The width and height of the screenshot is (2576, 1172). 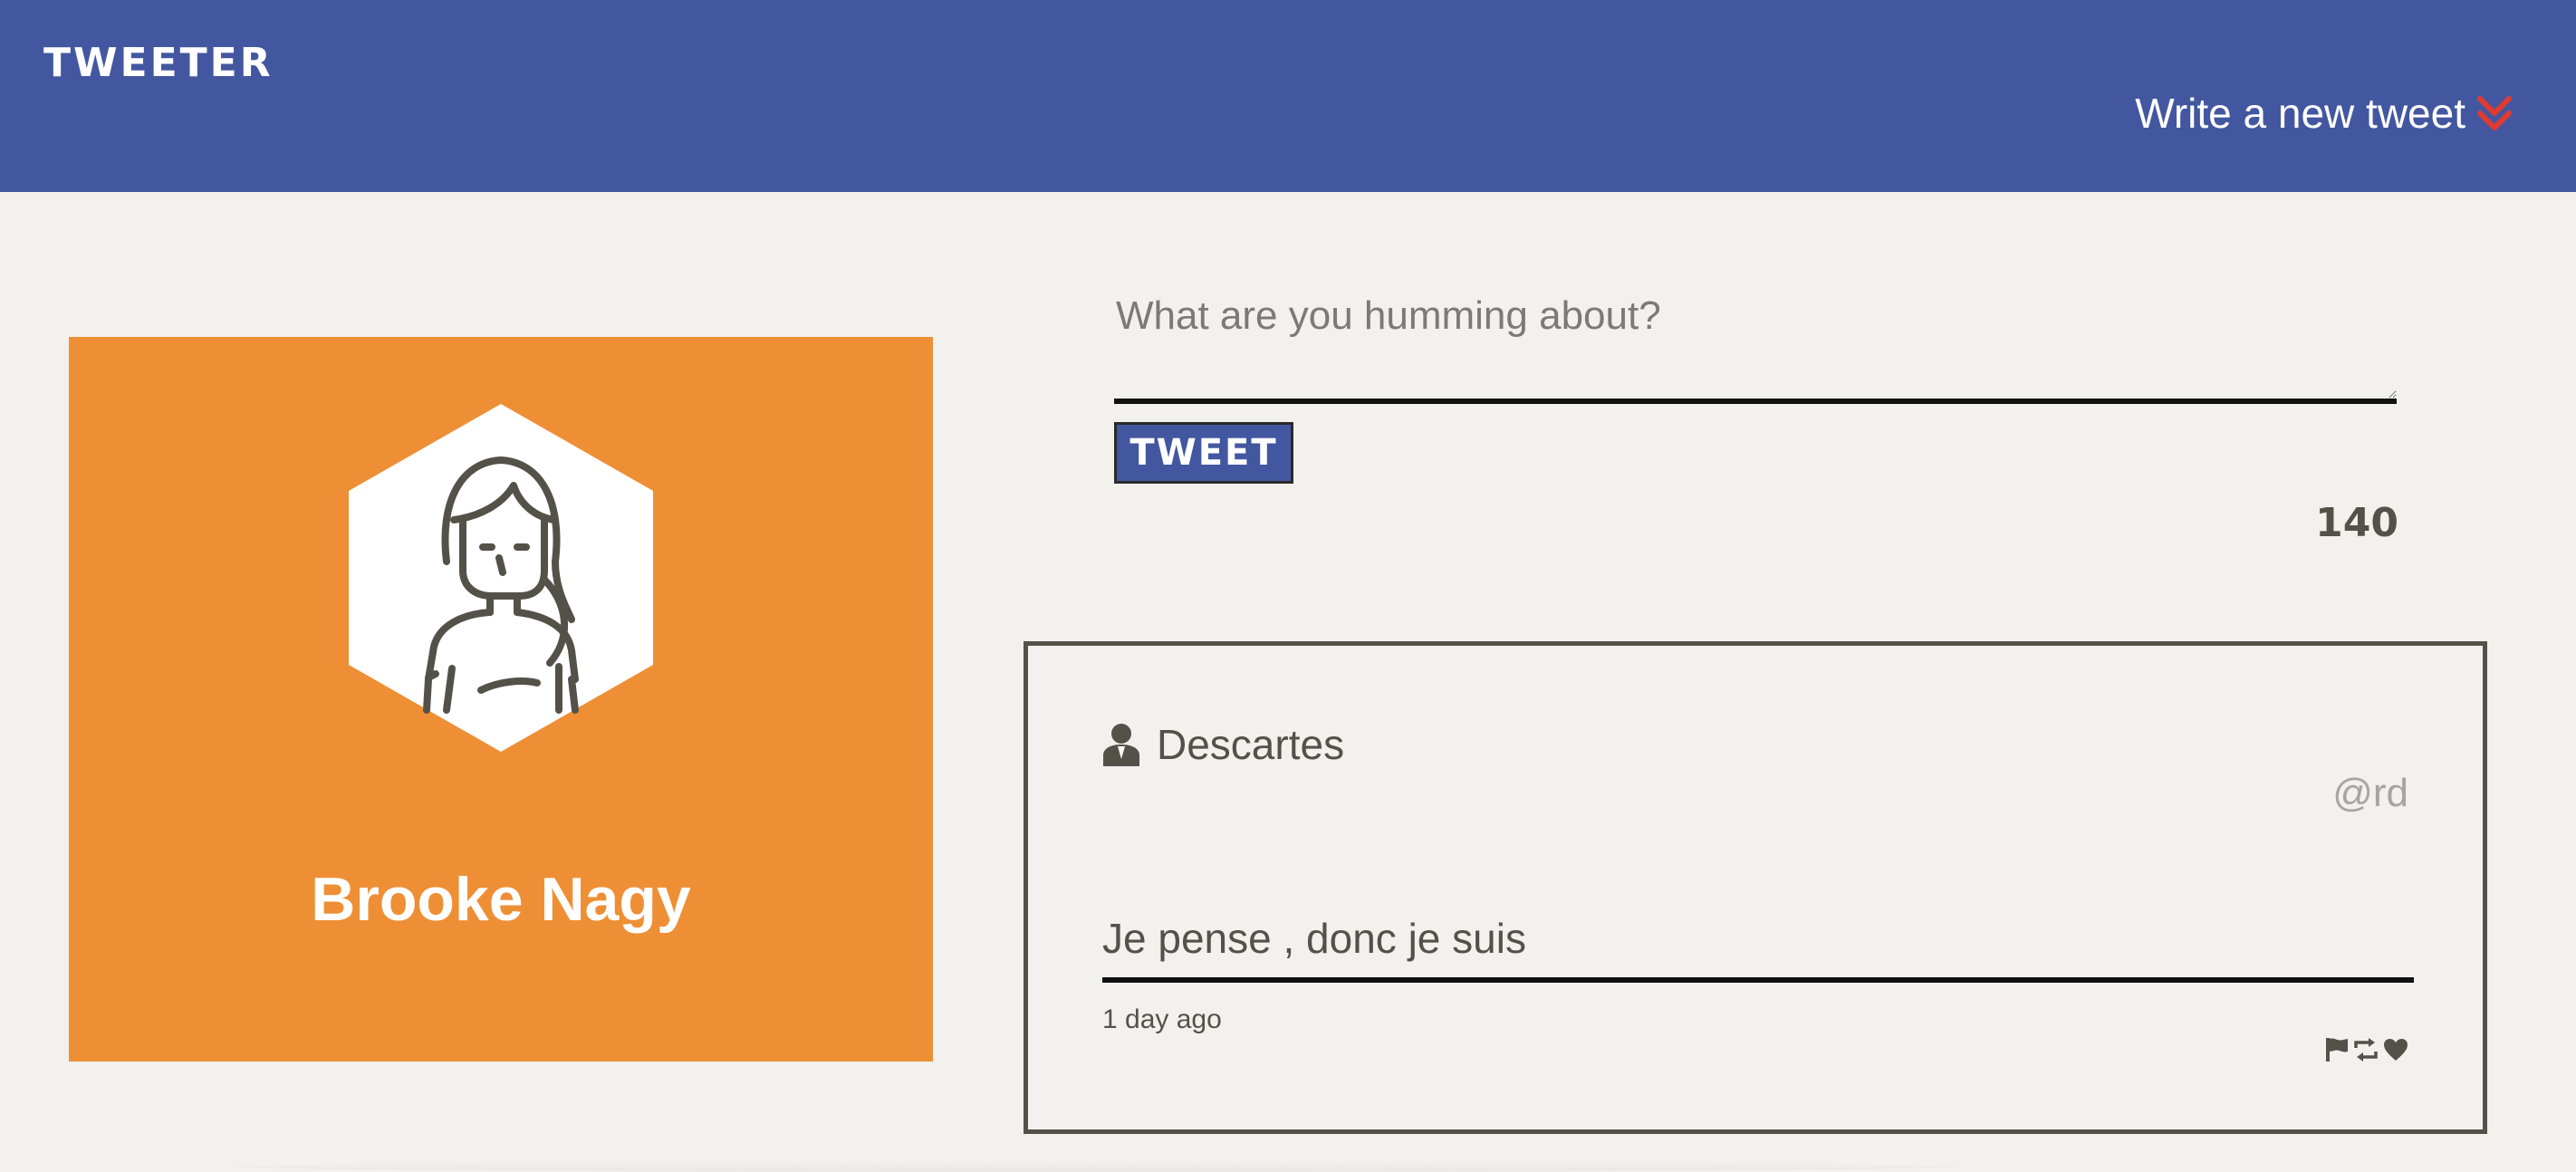 What do you see at coordinates (2337, 1052) in the screenshot?
I see `flag-icon` at bounding box center [2337, 1052].